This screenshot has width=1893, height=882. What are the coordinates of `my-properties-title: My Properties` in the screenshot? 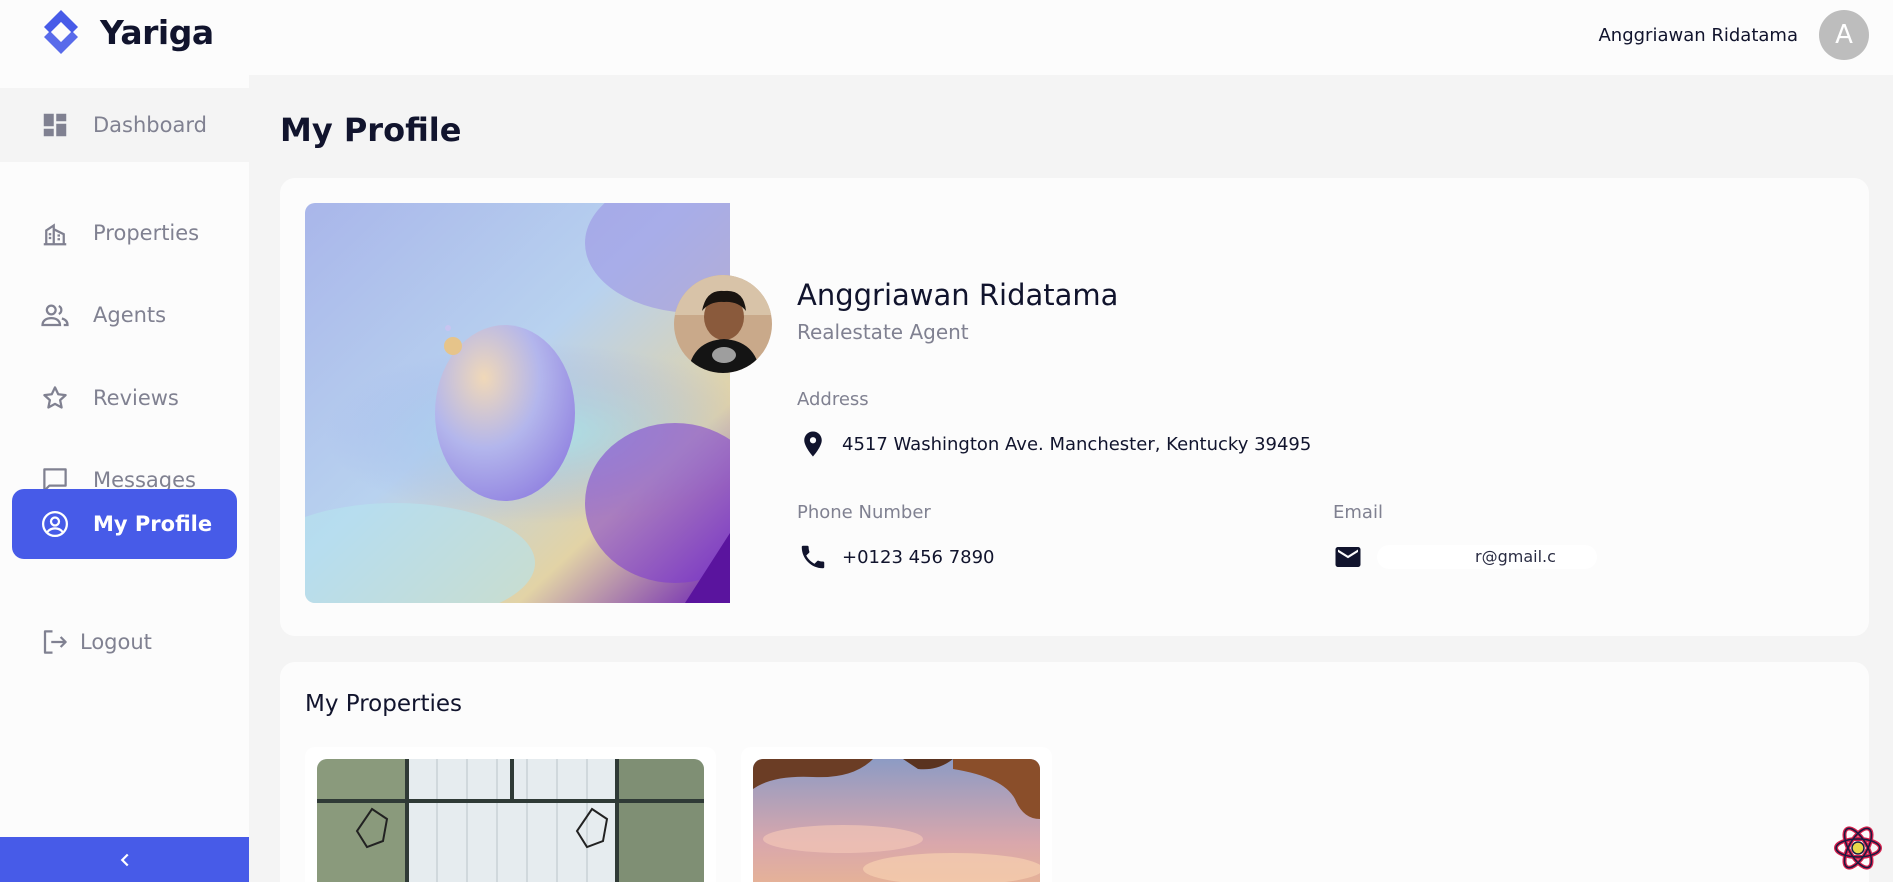 It's located at (384, 704).